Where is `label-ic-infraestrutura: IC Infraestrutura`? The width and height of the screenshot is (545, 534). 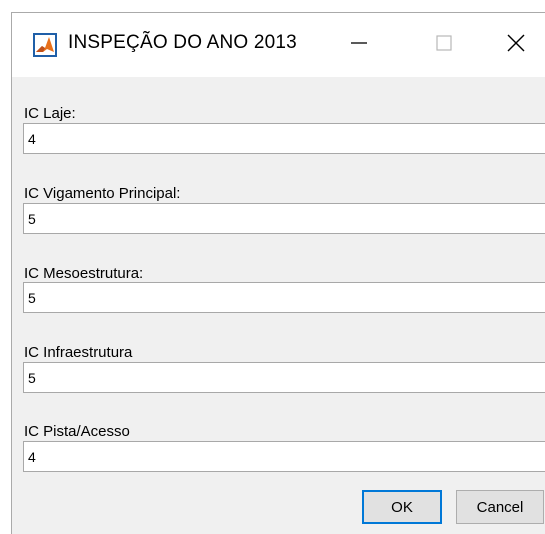 label-ic-infraestrutura: IC Infraestrutura is located at coordinates (78, 352).